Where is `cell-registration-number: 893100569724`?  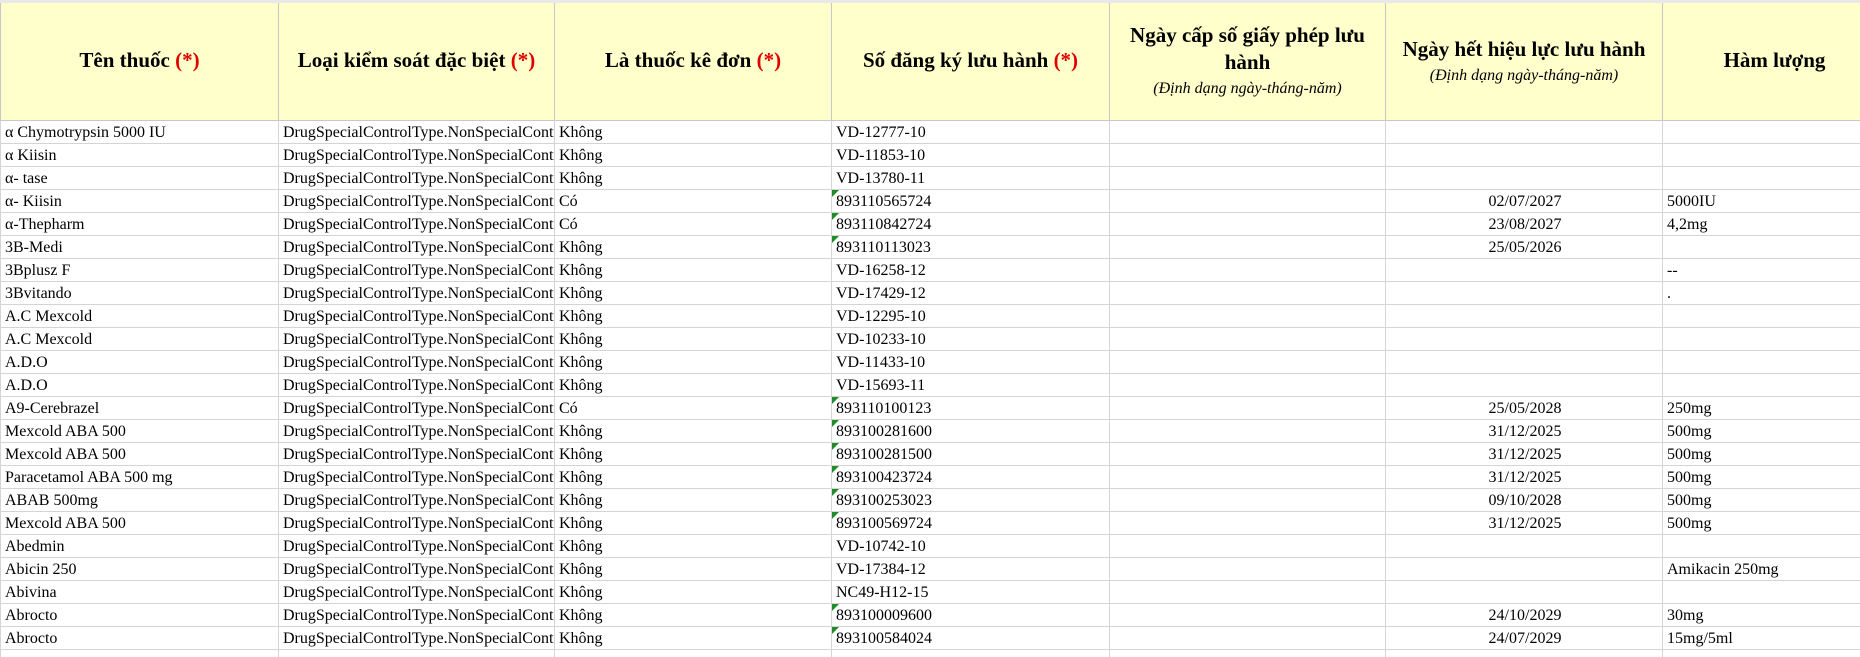 cell-registration-number: 893100569724 is located at coordinates (970, 523).